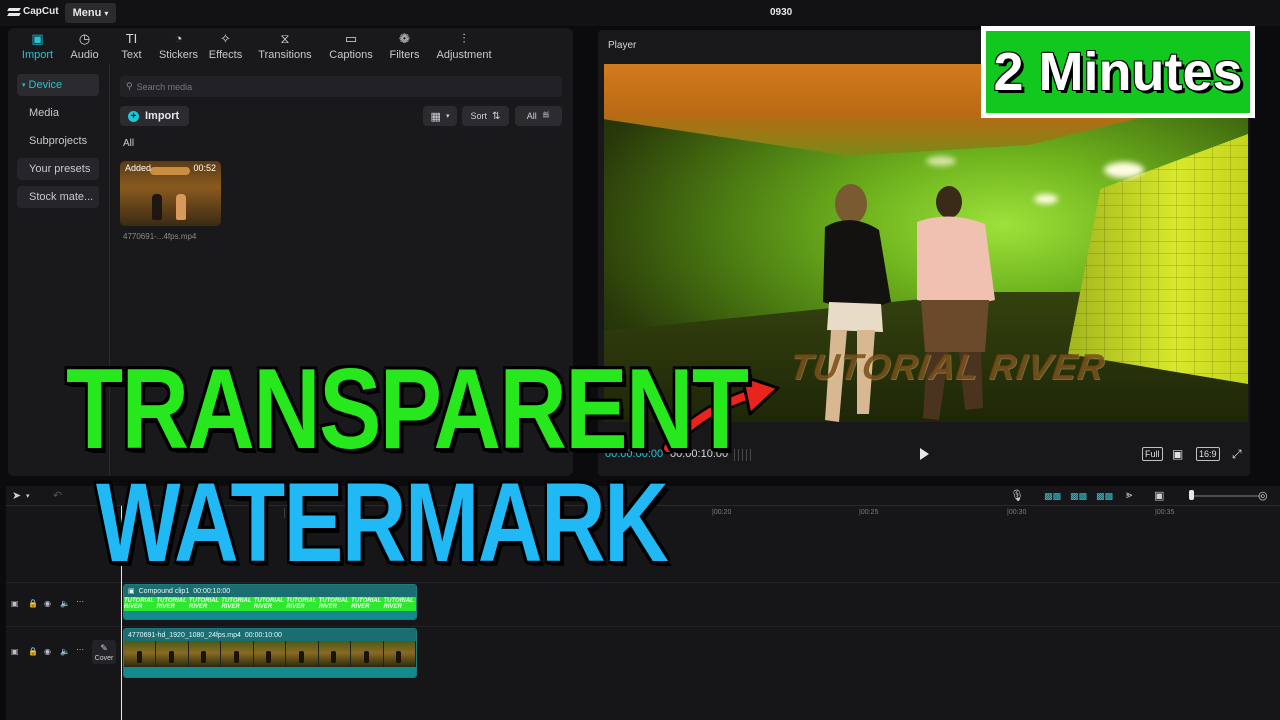 The height and width of the screenshot is (720, 1280). Describe the element at coordinates (131, 46) in the screenshot. I see `tab-text: TI Text` at that location.